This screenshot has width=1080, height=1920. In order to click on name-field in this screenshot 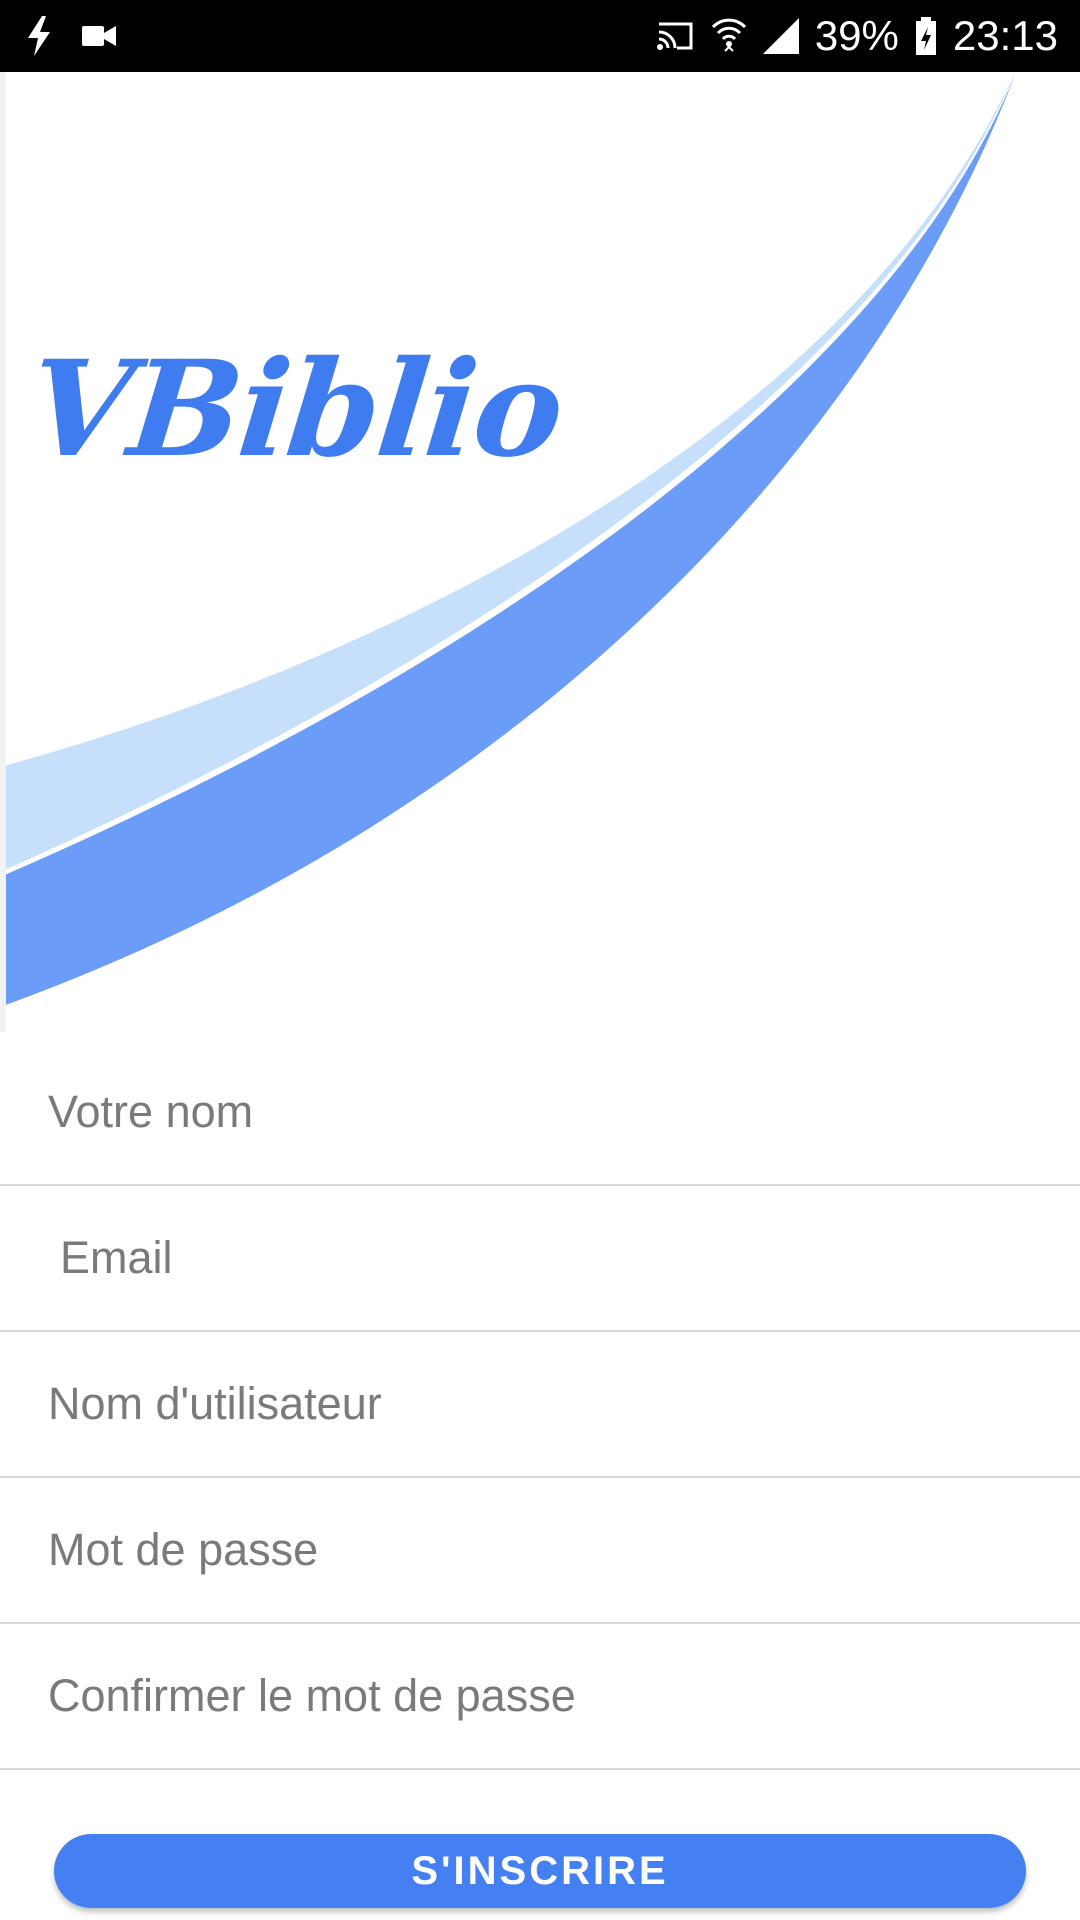, I will do `click(540, 1113)`.